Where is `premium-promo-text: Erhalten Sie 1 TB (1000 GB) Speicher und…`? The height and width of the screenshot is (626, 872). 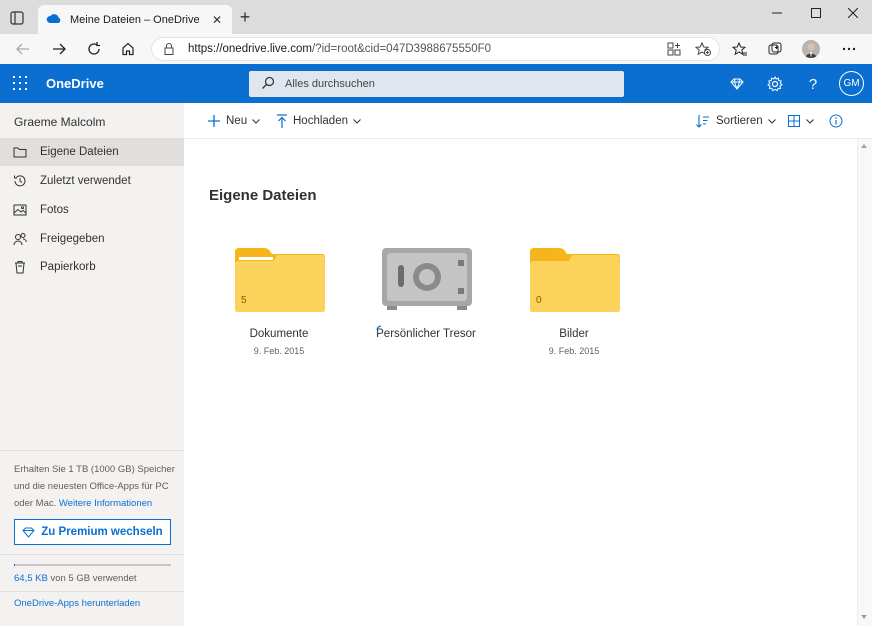
premium-promo-text: Erhalten Sie 1 TB (1000 GB) Speicher und… is located at coordinates (95, 486).